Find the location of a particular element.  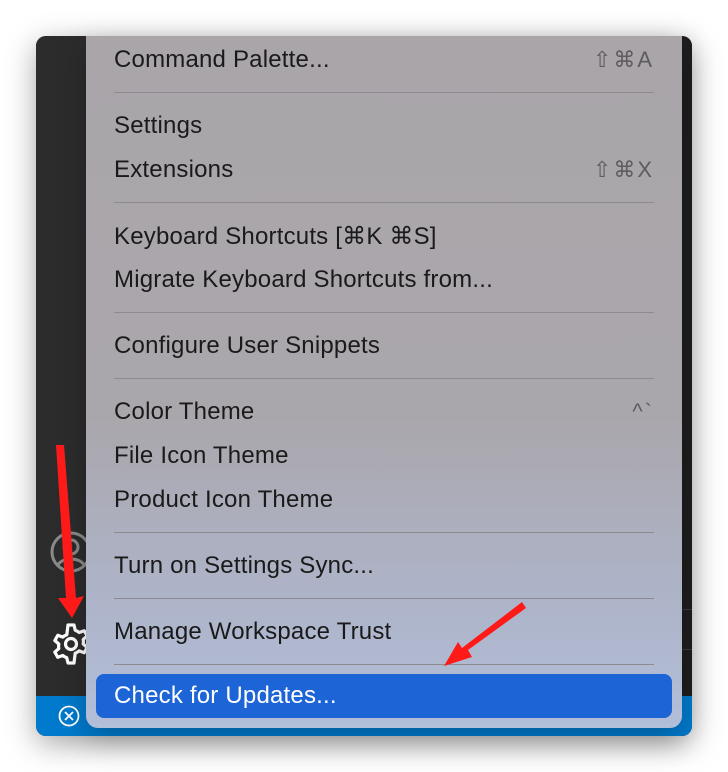

menu-item-label: Extensions is located at coordinates (174, 169).